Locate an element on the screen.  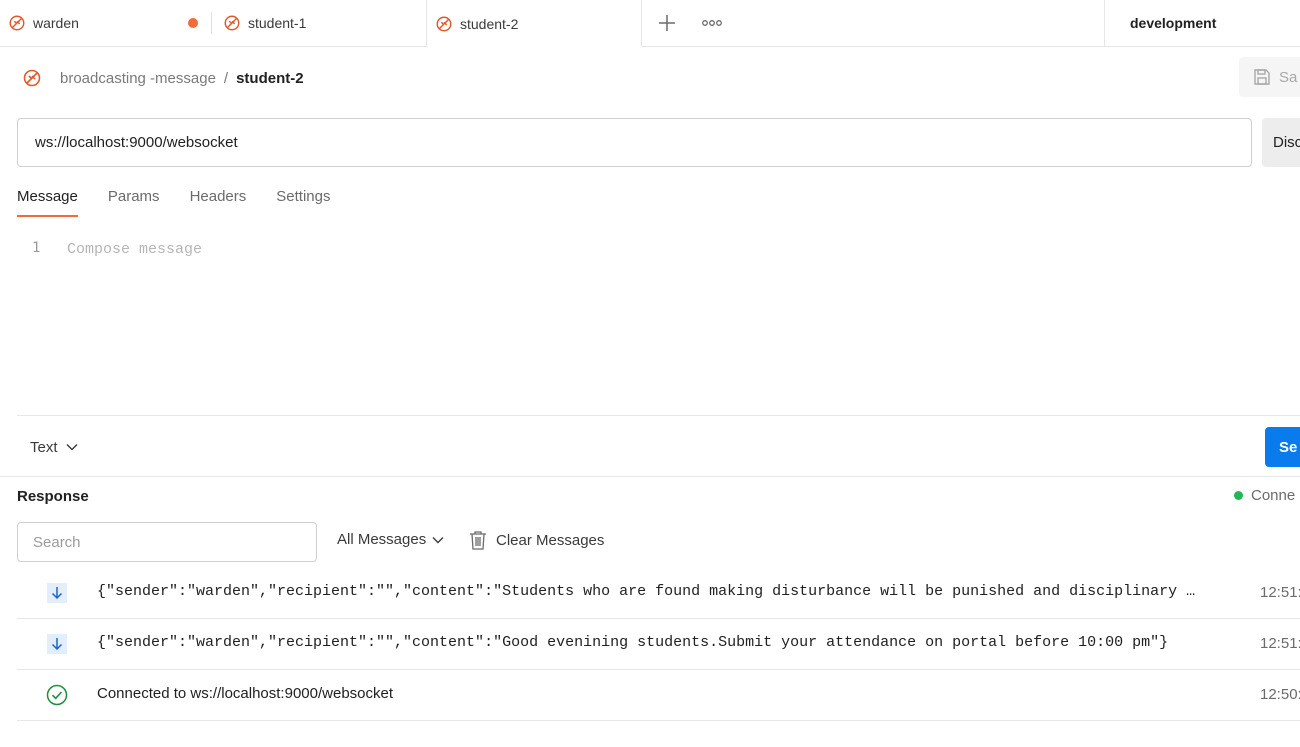
trash-icon is located at coordinates (478, 540).